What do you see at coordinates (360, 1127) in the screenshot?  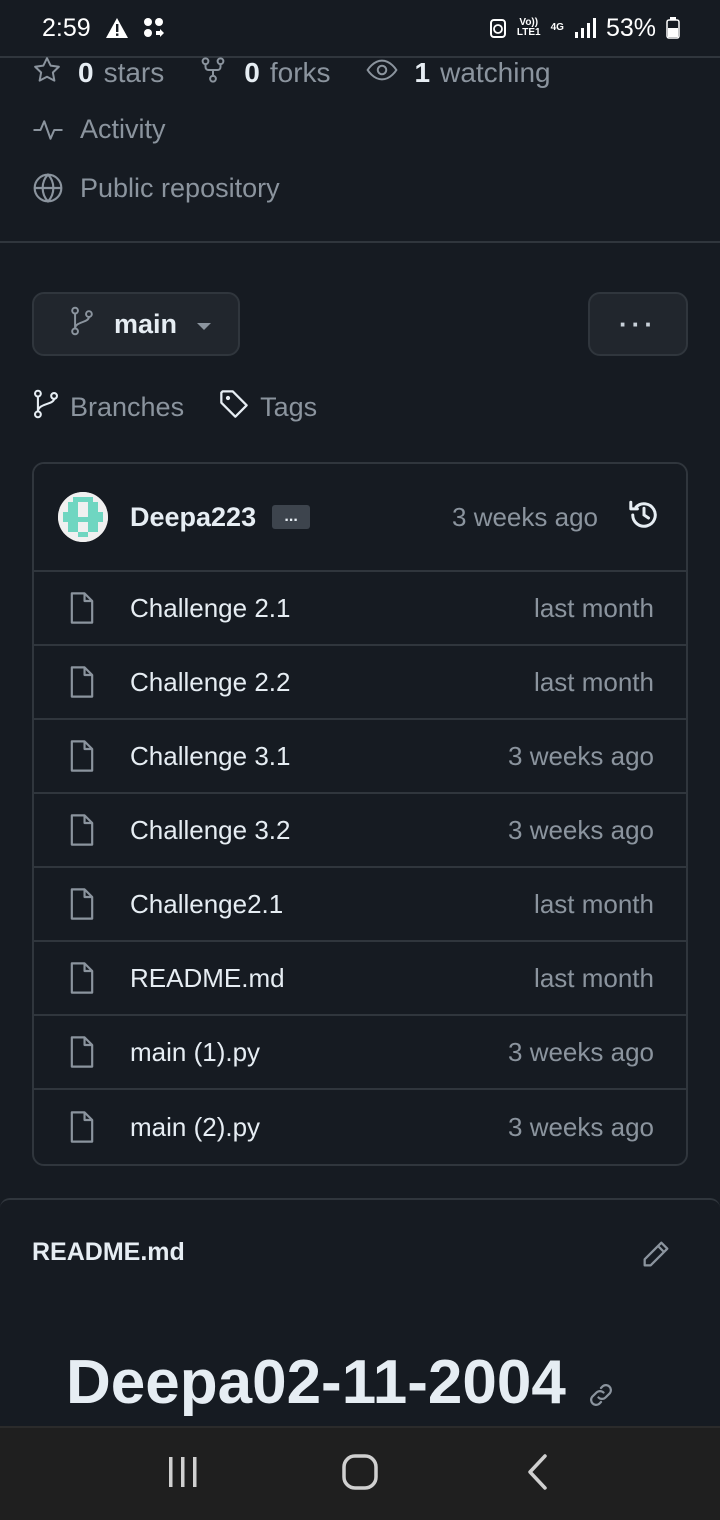 I see `file-row: main (2).py 3 weeks ago` at bounding box center [360, 1127].